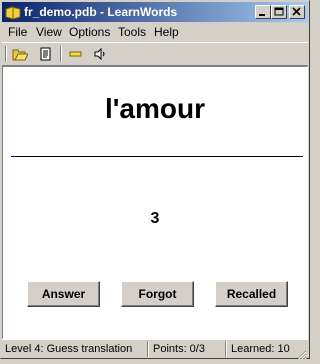 The width and height of the screenshot is (320, 364). I want to click on forgot-button: Forgot, so click(157, 294).